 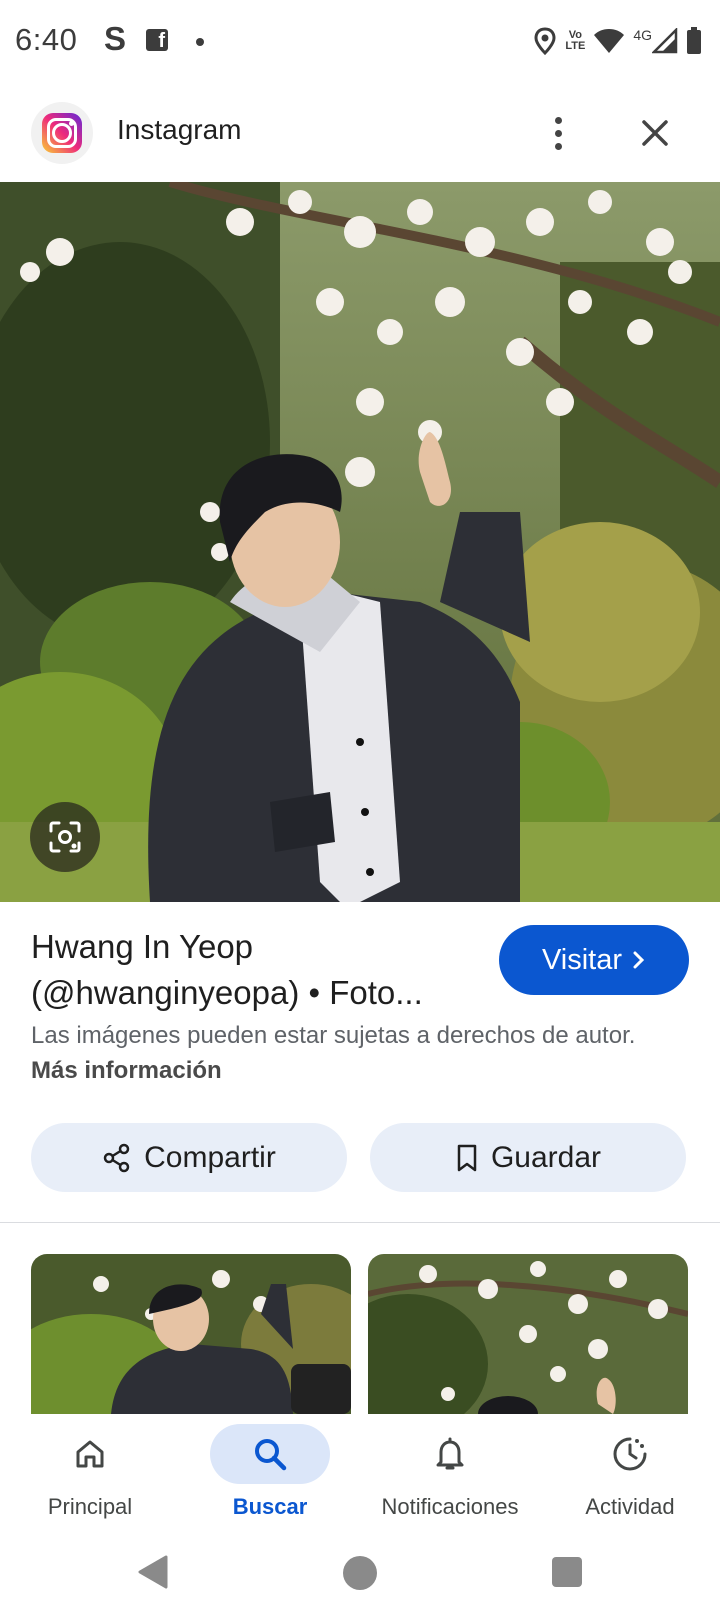 What do you see at coordinates (210, 1157) in the screenshot?
I see `share-label: Compartir` at bounding box center [210, 1157].